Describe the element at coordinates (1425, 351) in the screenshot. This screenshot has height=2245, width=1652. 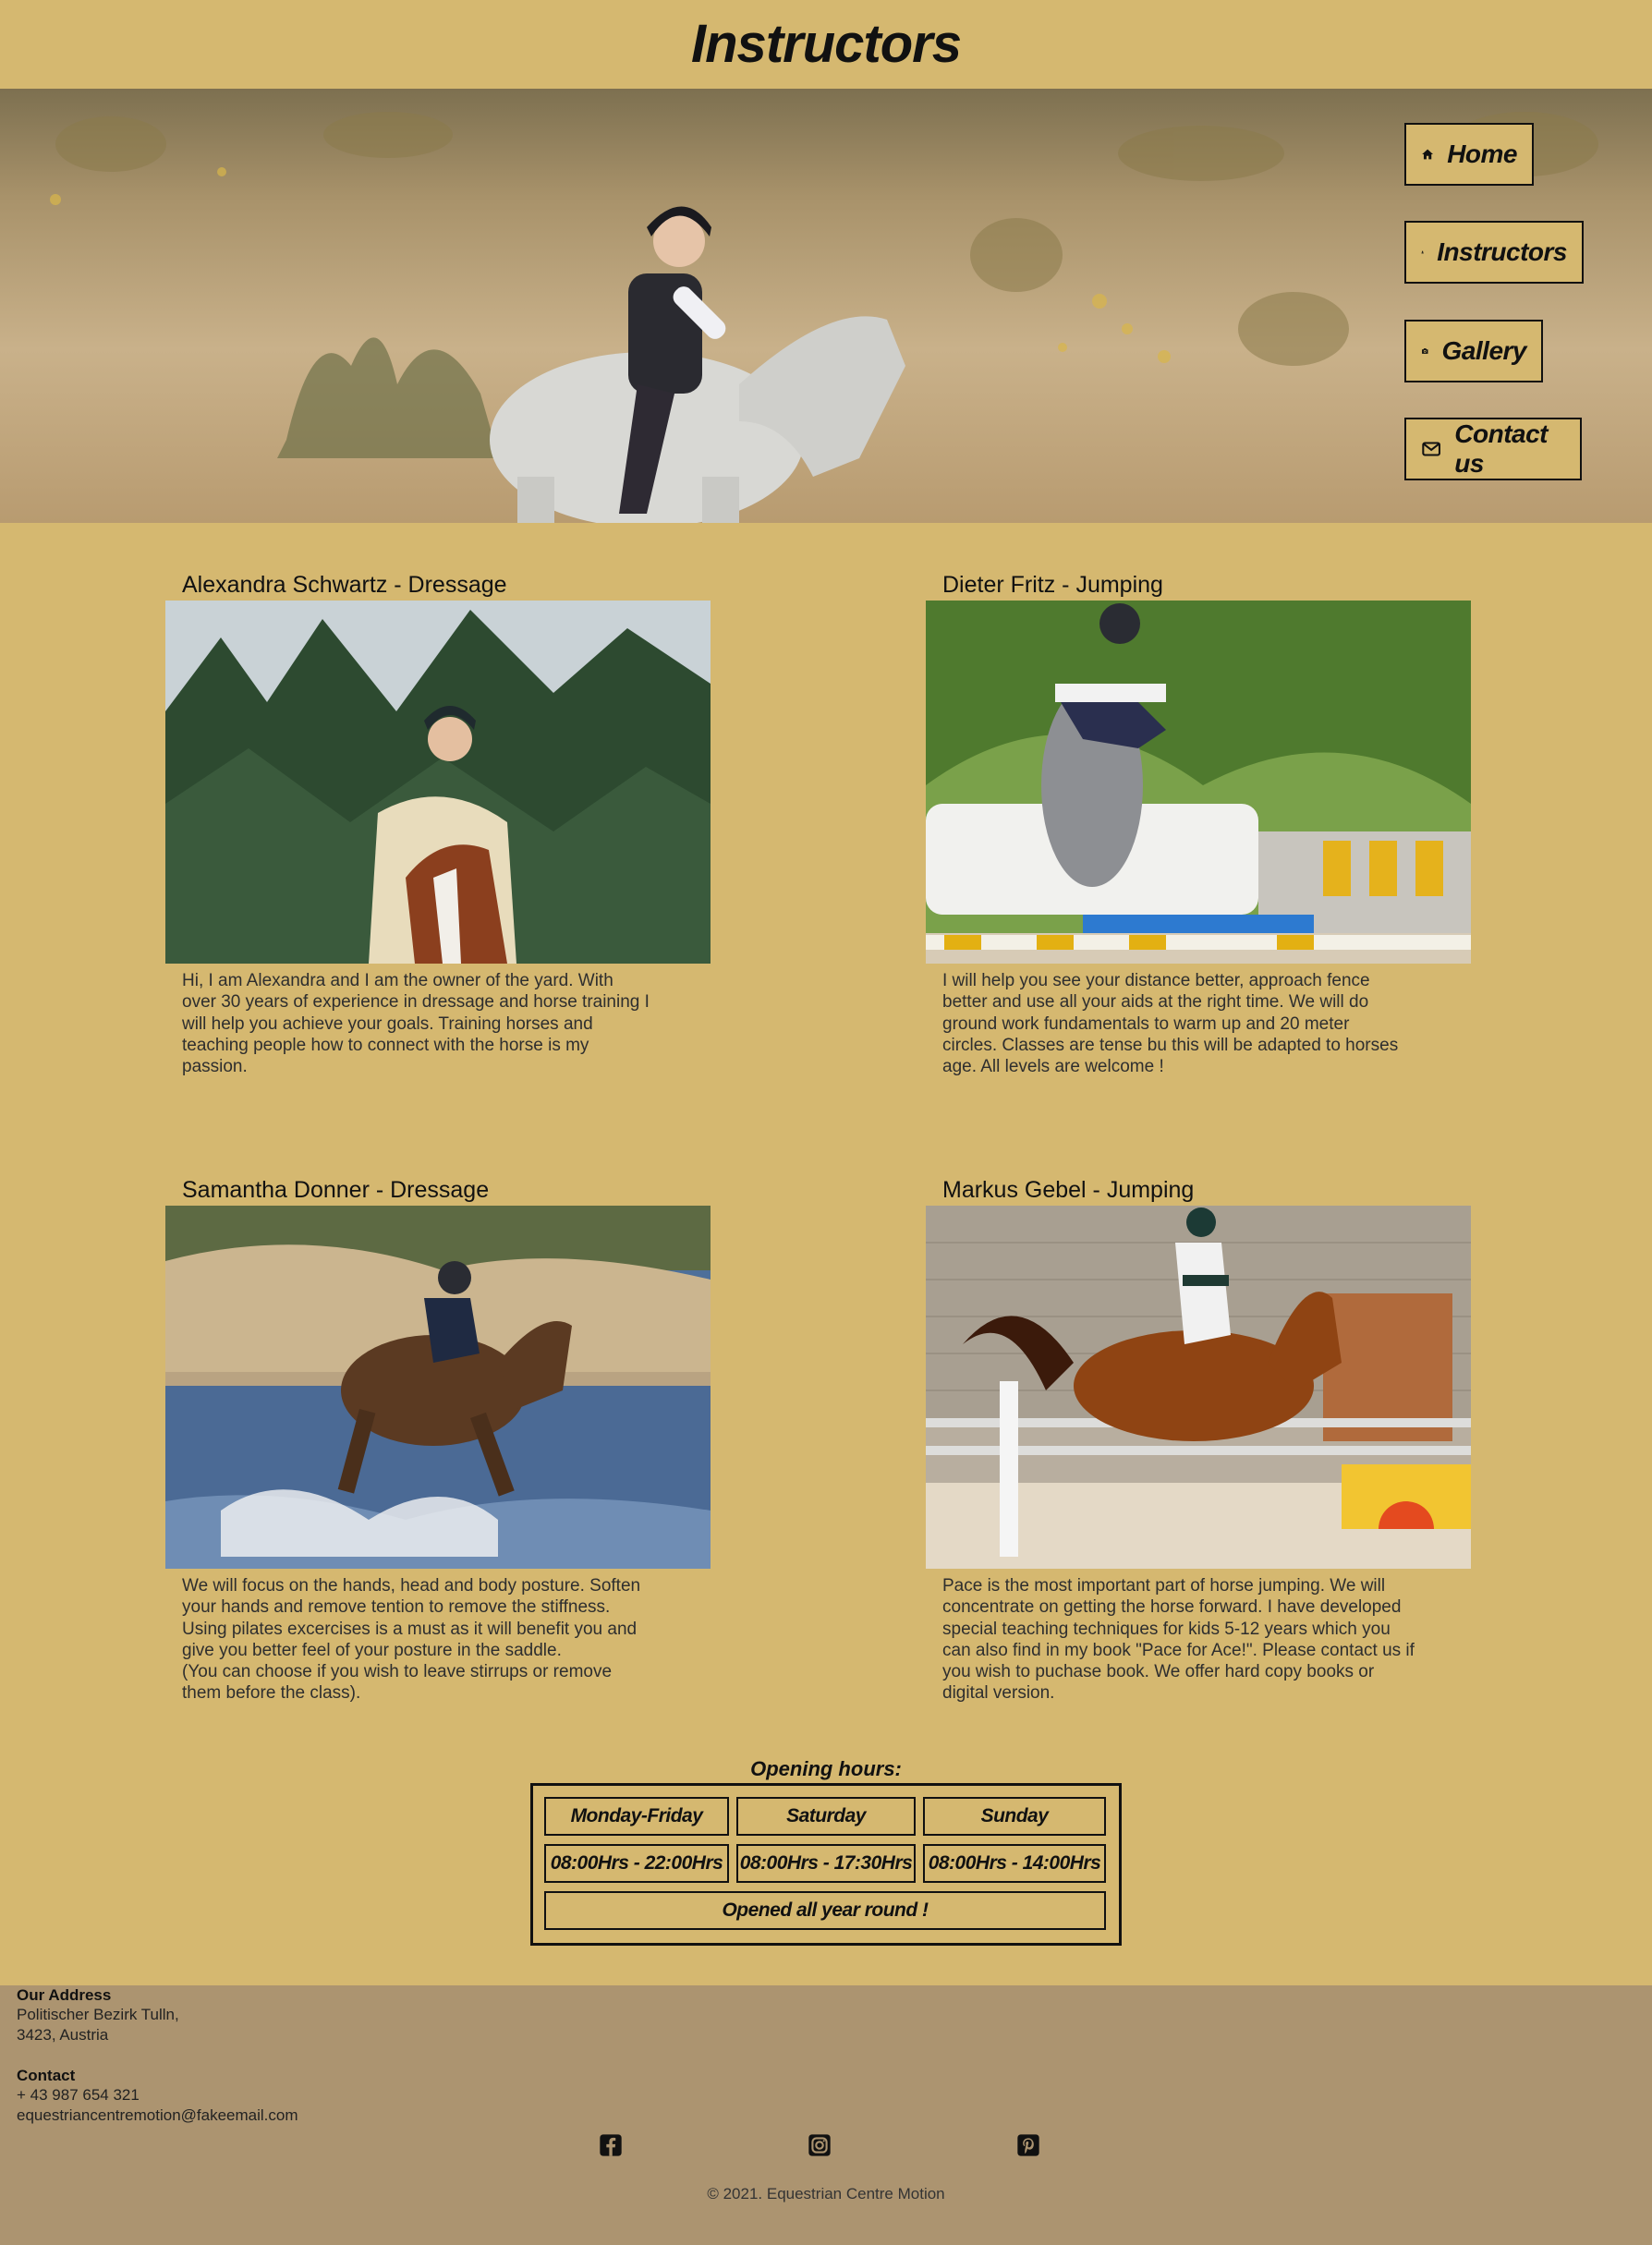
I see `camera-icon` at that location.